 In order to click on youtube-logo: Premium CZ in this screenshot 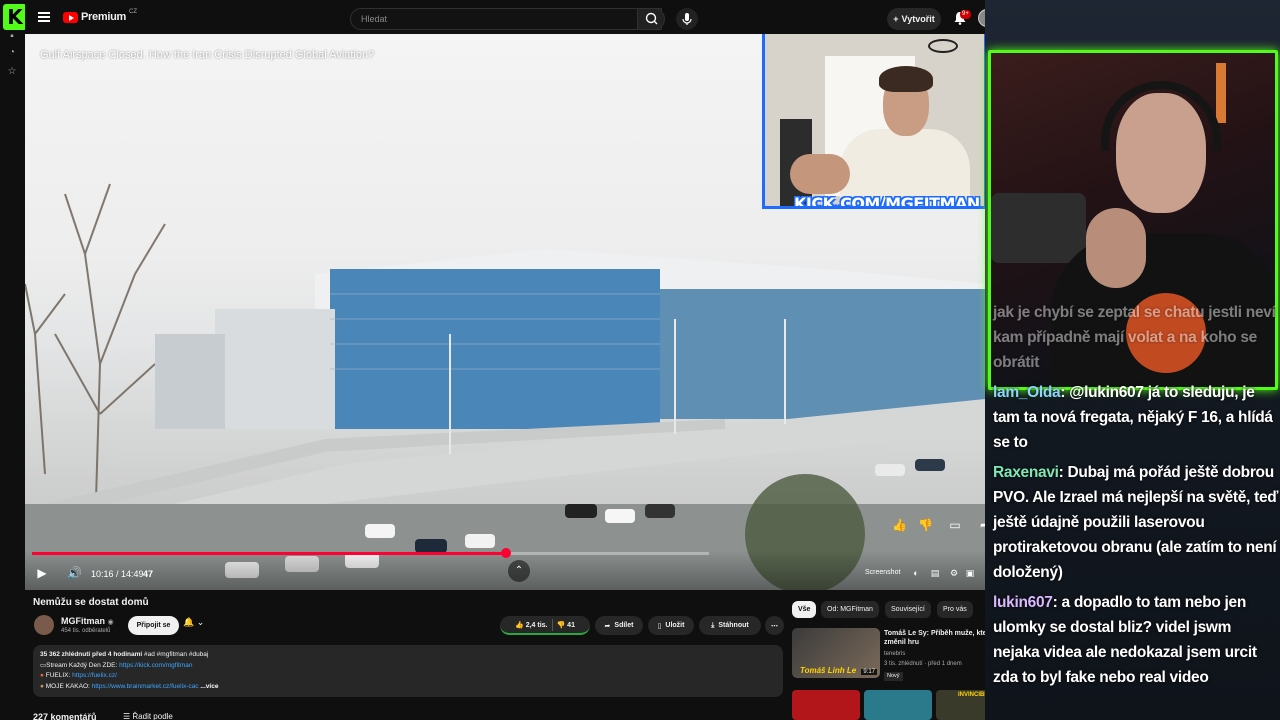, I will do `click(100, 16)`.